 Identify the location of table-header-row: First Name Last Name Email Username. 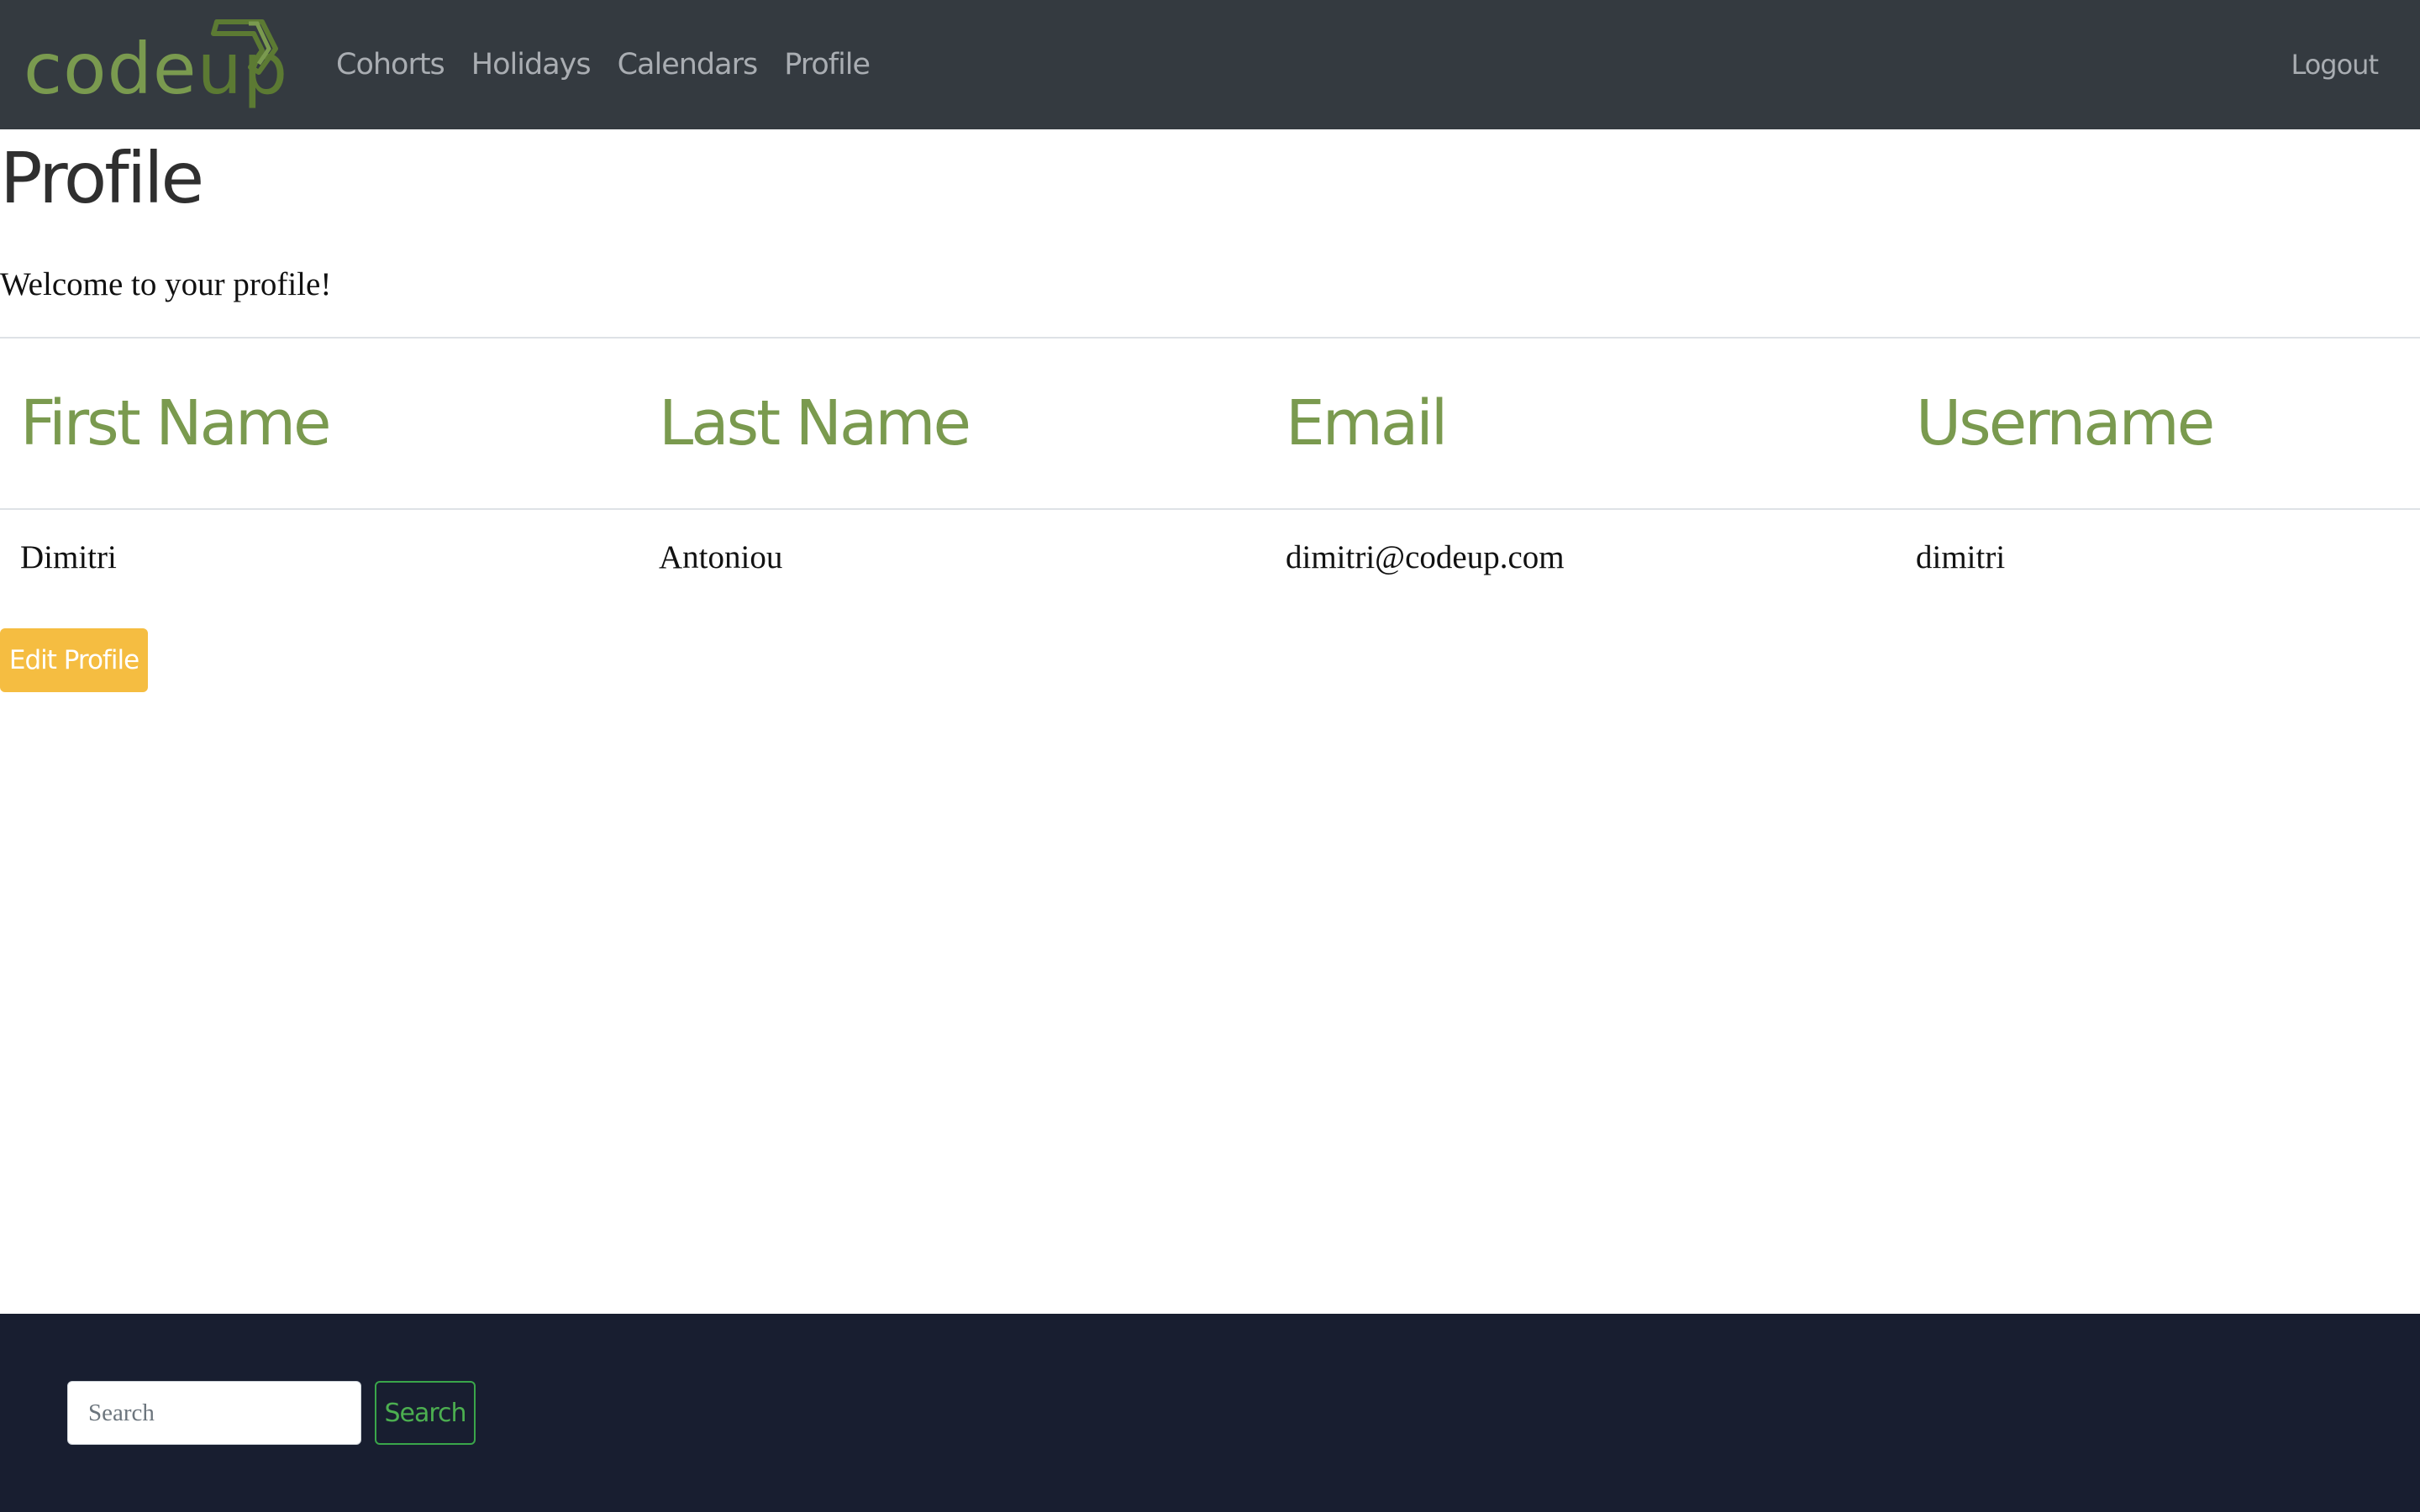
(1210, 424).